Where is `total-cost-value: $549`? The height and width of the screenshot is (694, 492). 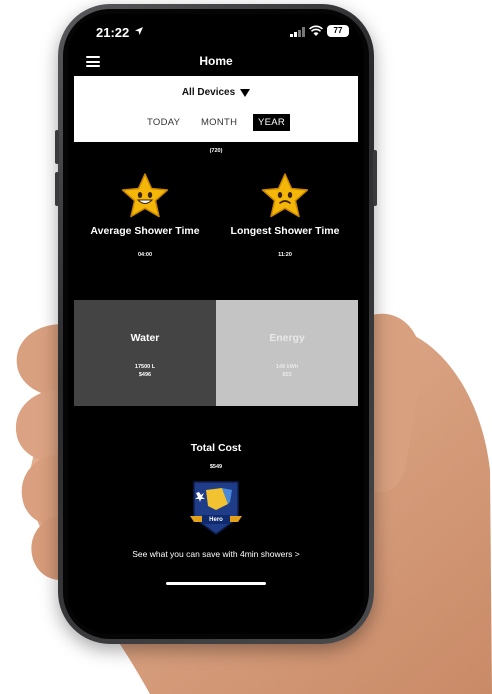
total-cost-value: $549 is located at coordinates (216, 467).